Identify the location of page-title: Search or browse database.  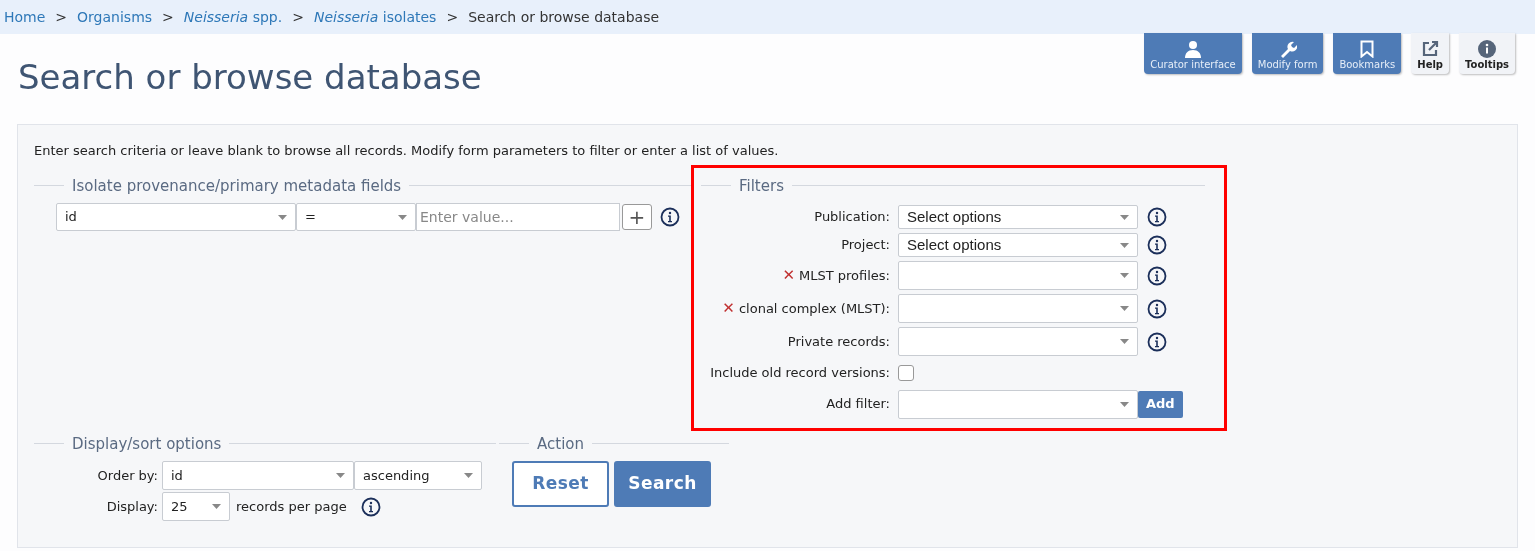
(250, 77).